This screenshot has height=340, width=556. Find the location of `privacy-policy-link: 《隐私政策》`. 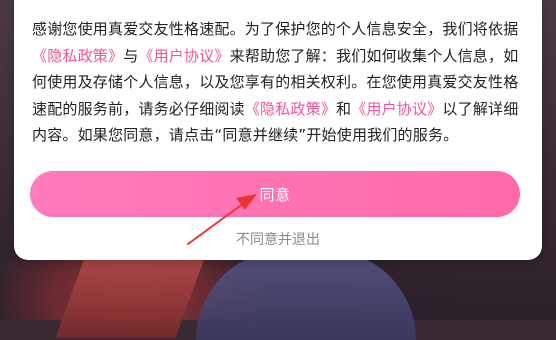

privacy-policy-link: 《隐私政策》 is located at coordinates (77, 56).